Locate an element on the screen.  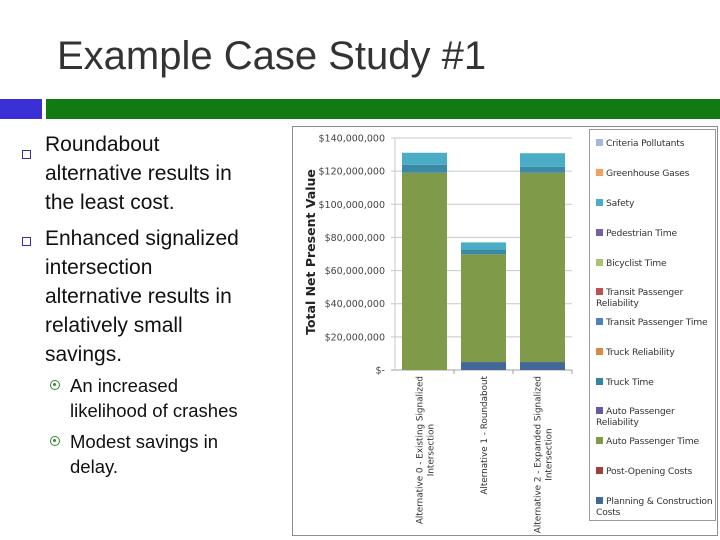
y-tick-label: $120,000,000 is located at coordinates (352, 172).